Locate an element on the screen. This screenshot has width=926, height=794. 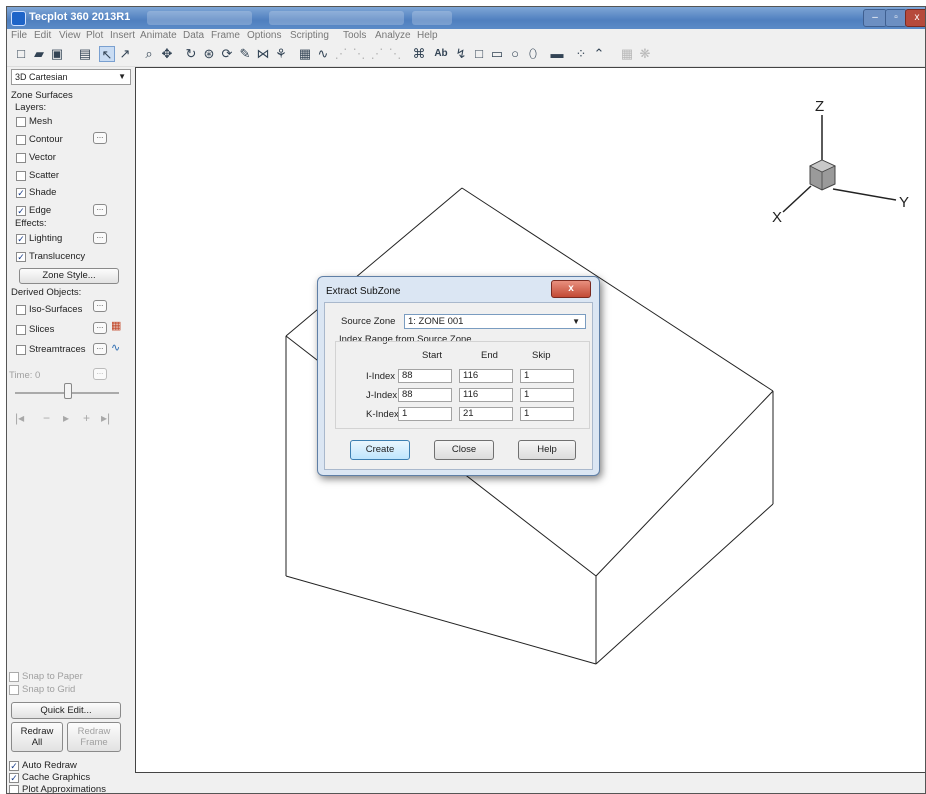
stream-icon: ▦ is located at coordinates (305, 54).